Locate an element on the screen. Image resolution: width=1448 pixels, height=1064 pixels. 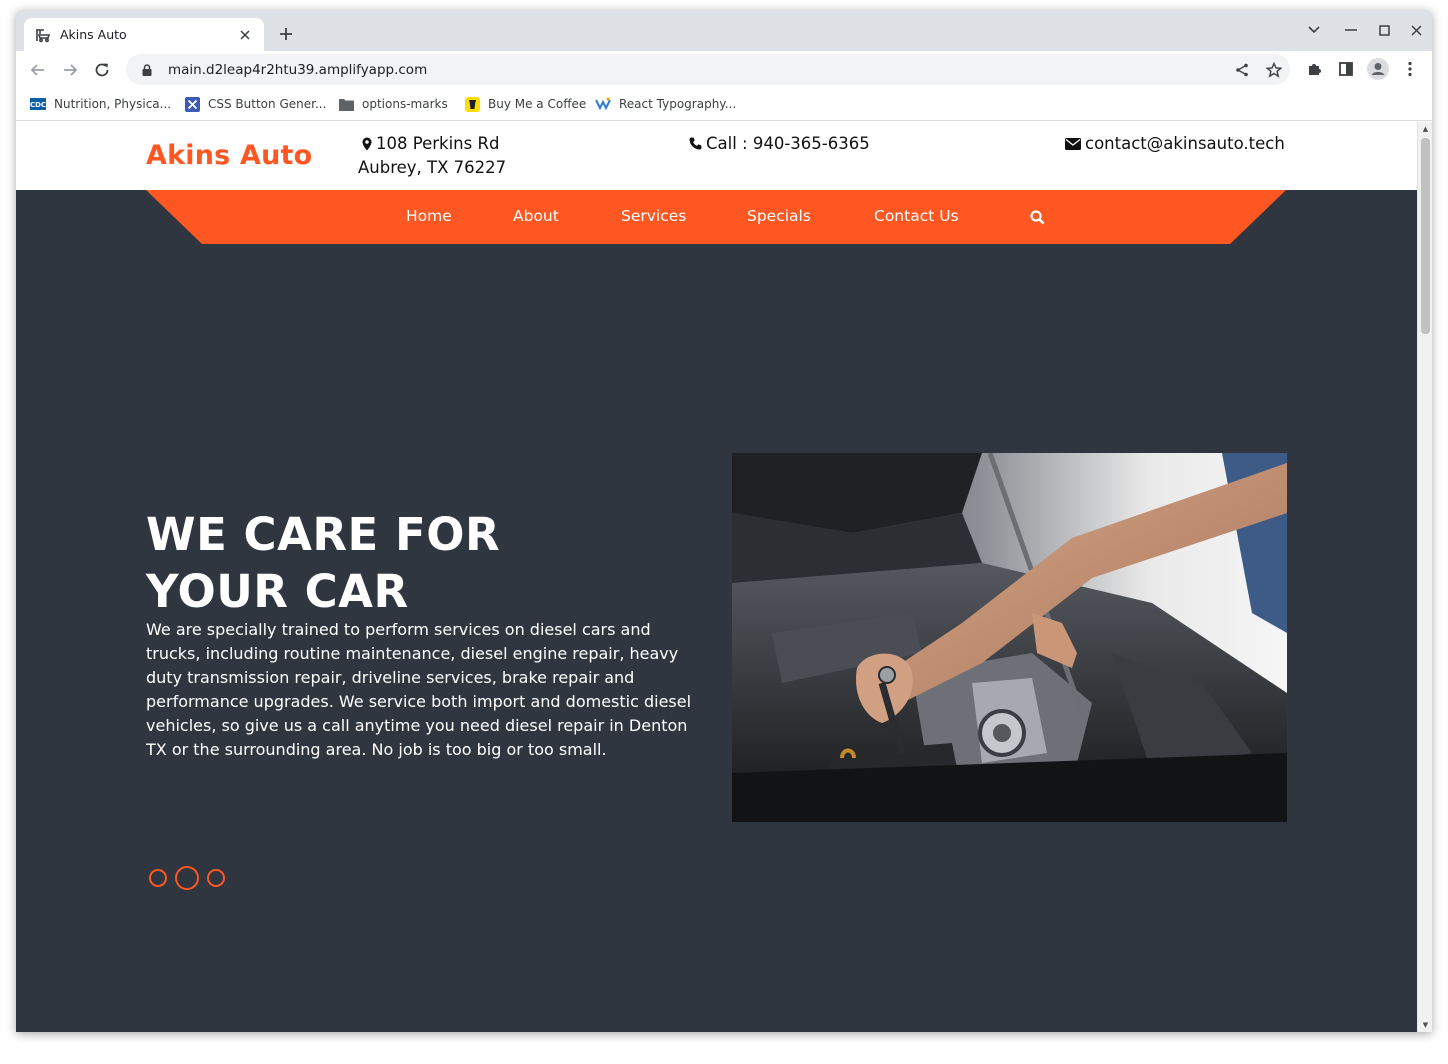
nav-specials: Specials is located at coordinates (779, 216).